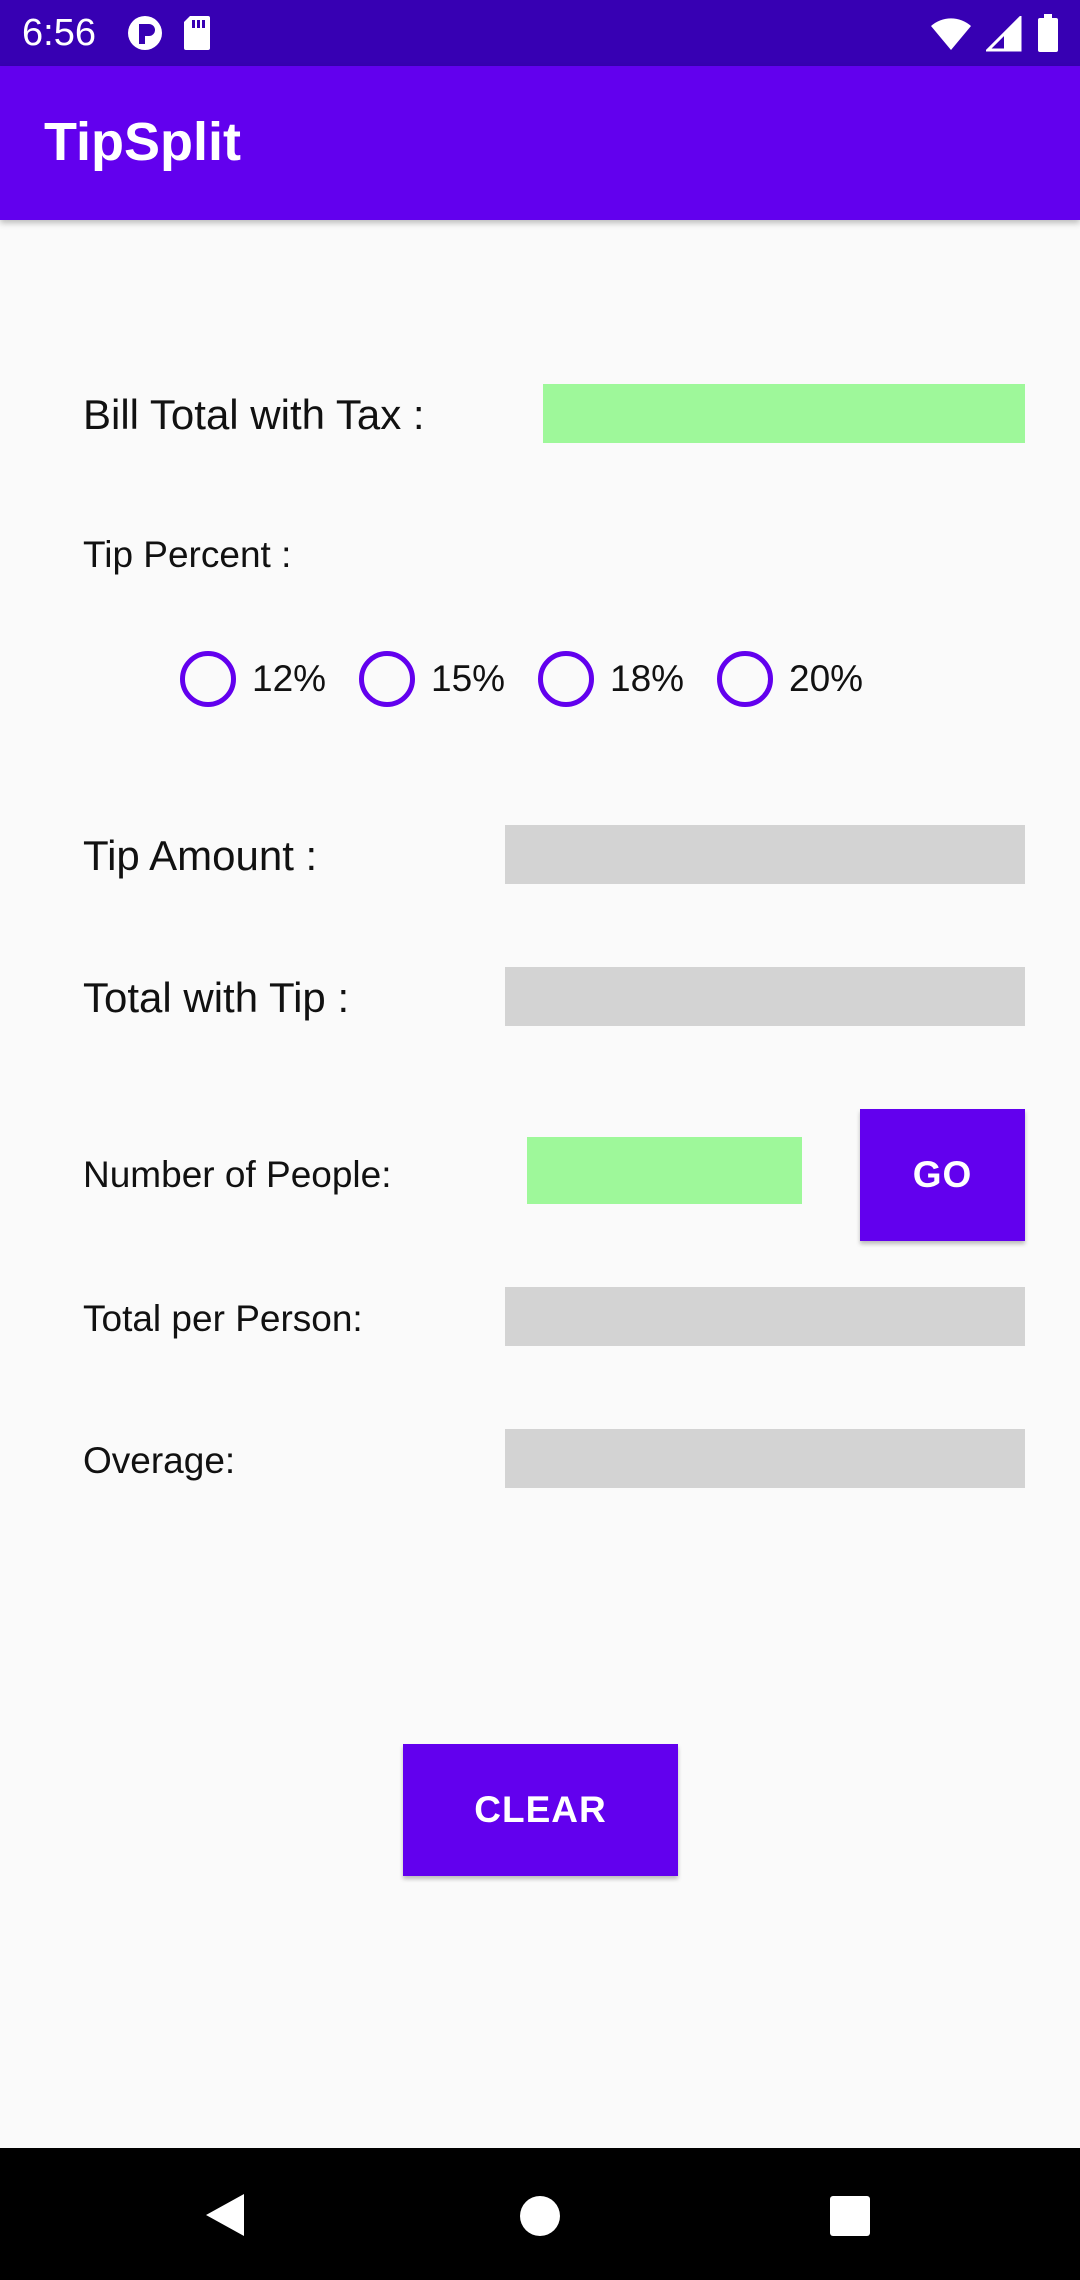 Image resolution: width=1080 pixels, height=2280 pixels. I want to click on tip-amount-label: Tip Amount :, so click(200, 855).